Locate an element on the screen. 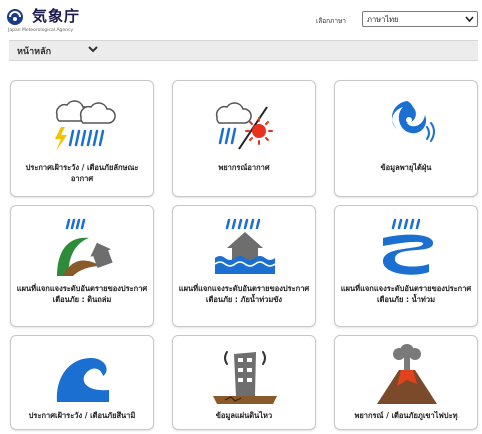 Image resolution: width=482 pixels, height=434 pixels. tile-tsunami-warning: ประกาศเฝ้าระวัง / เตือนภัยสึนามิ is located at coordinates (82, 382).